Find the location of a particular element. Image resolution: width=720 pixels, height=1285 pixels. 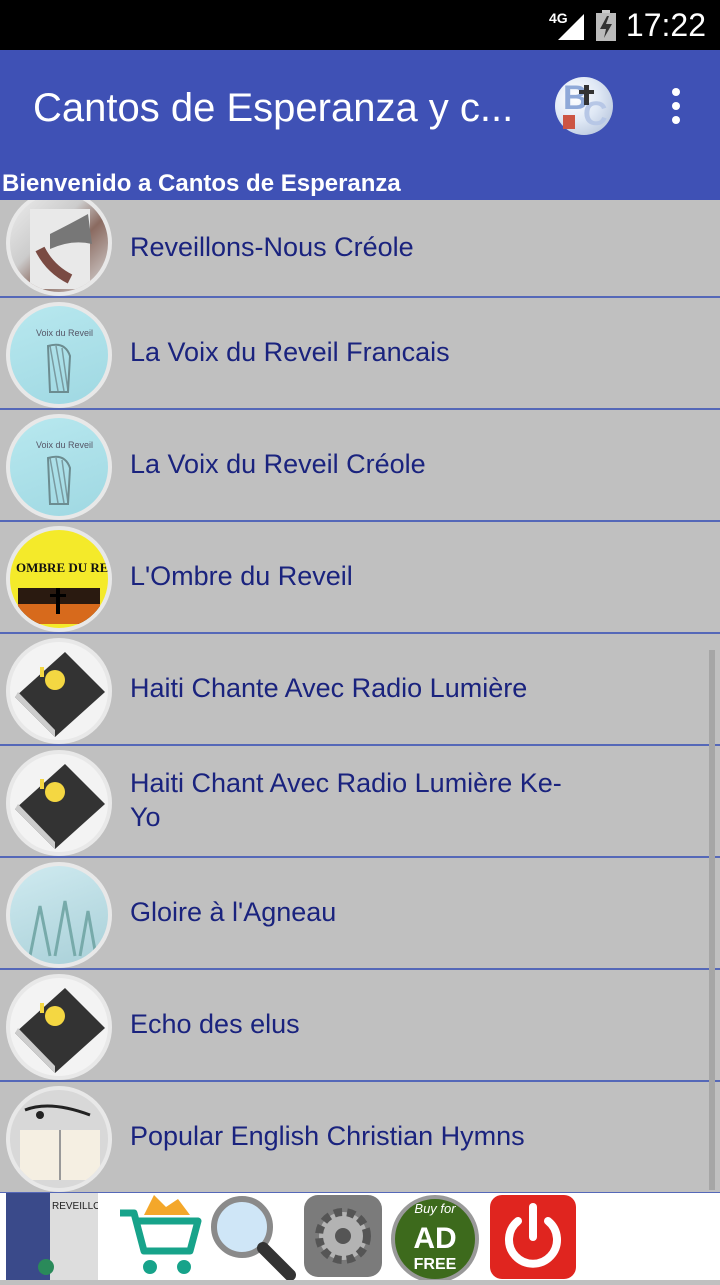

list-item-label: Echo des elus is located at coordinates (215, 1024).